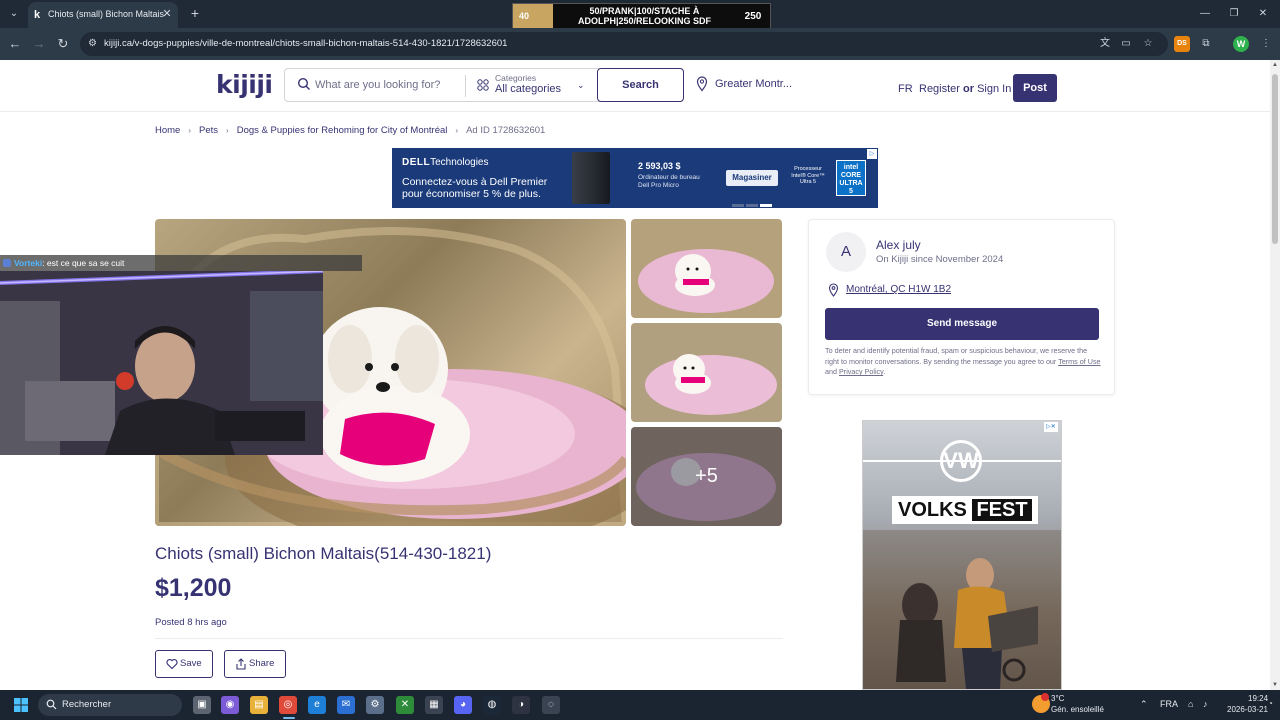  Describe the element at coordinates (1126, 44) in the screenshot. I see `cast-icon: ▭` at that location.